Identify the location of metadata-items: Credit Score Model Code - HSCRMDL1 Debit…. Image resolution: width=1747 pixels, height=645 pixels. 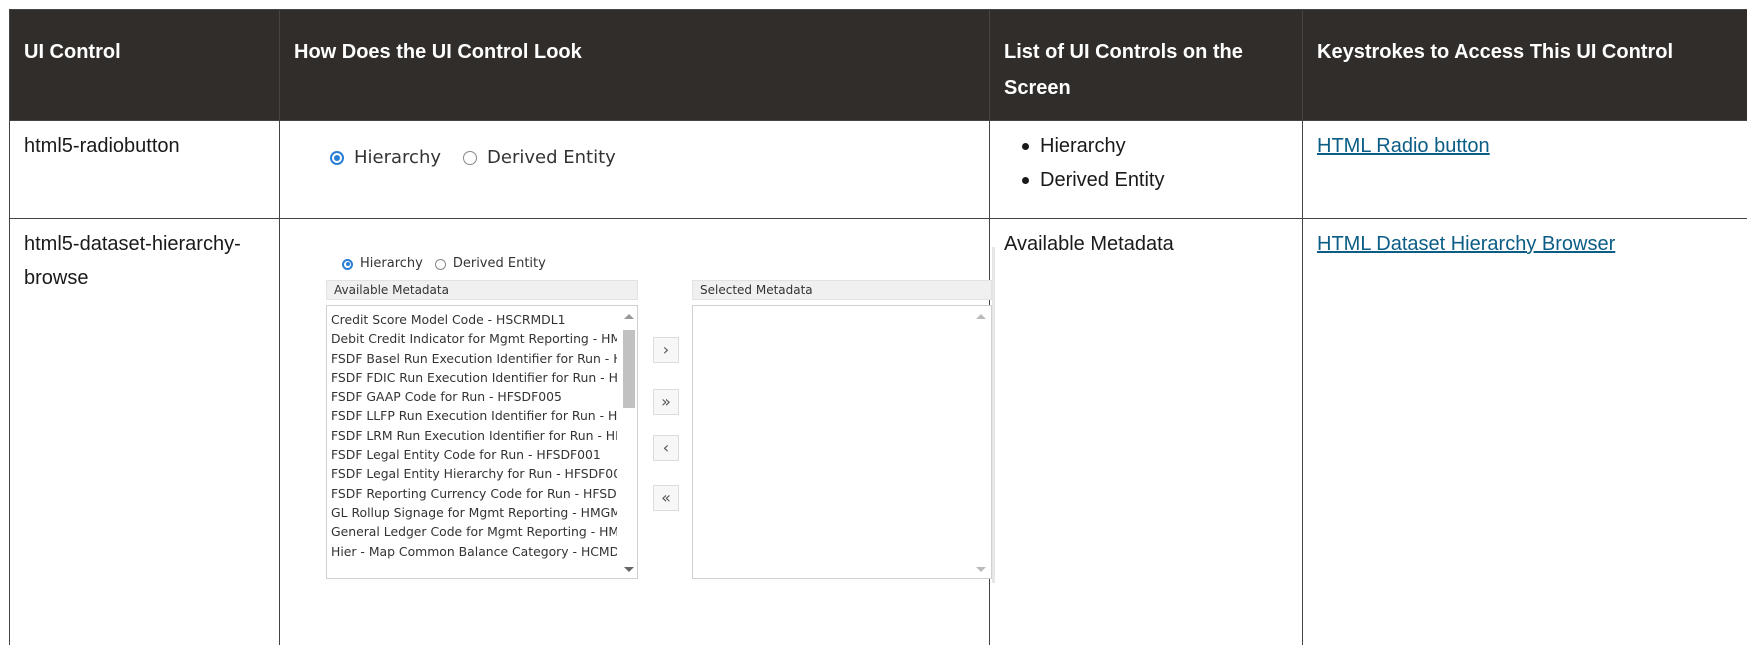
(482, 433).